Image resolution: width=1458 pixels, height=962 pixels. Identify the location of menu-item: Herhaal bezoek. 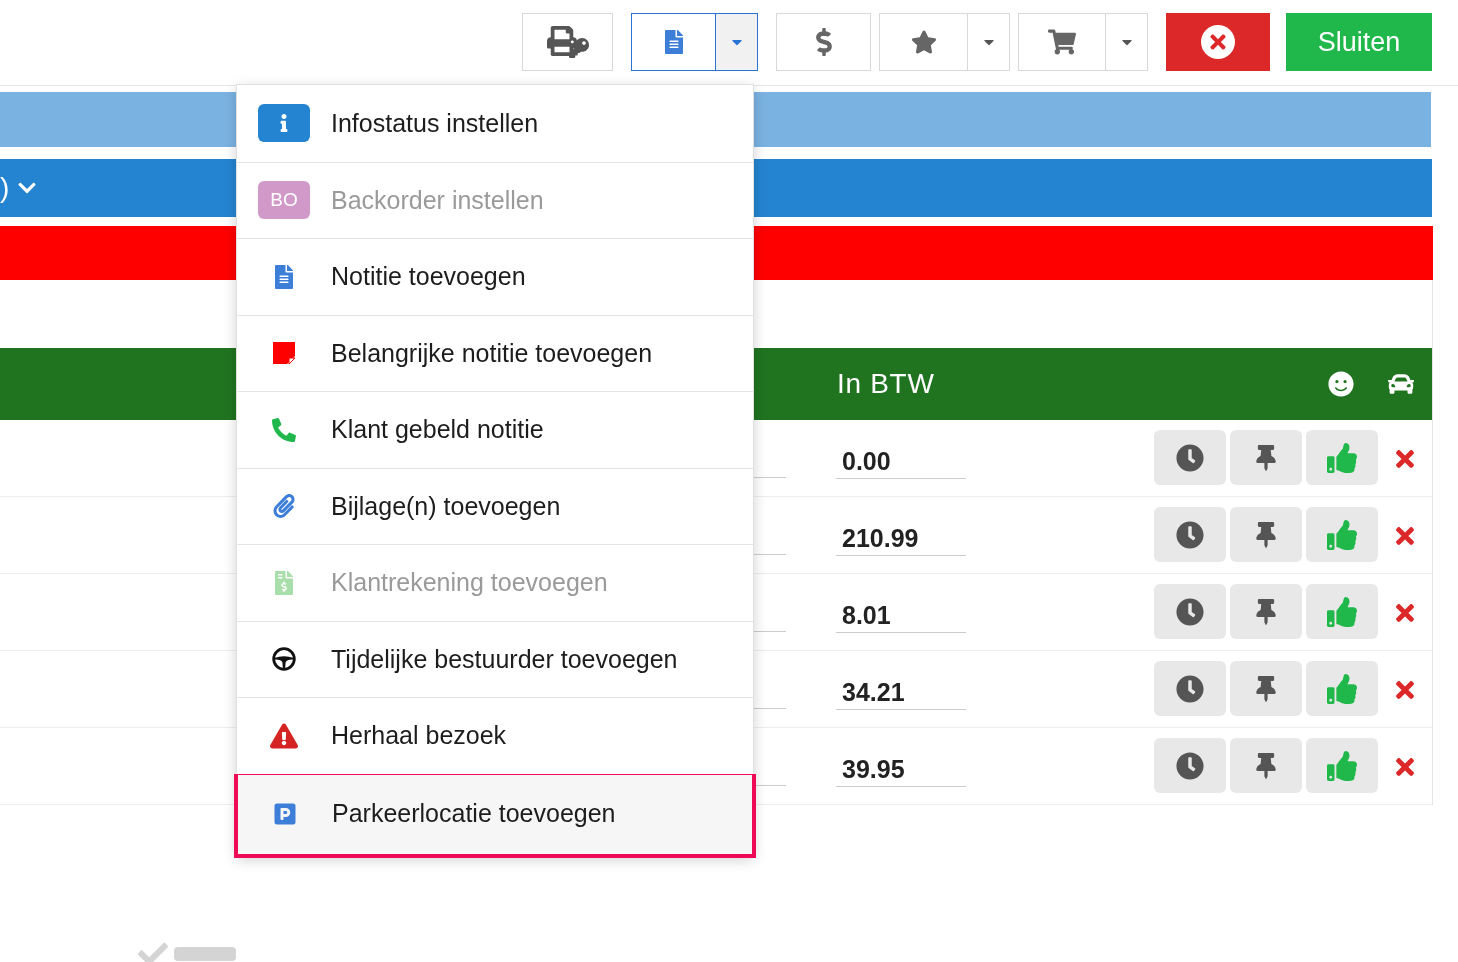
(495, 735).